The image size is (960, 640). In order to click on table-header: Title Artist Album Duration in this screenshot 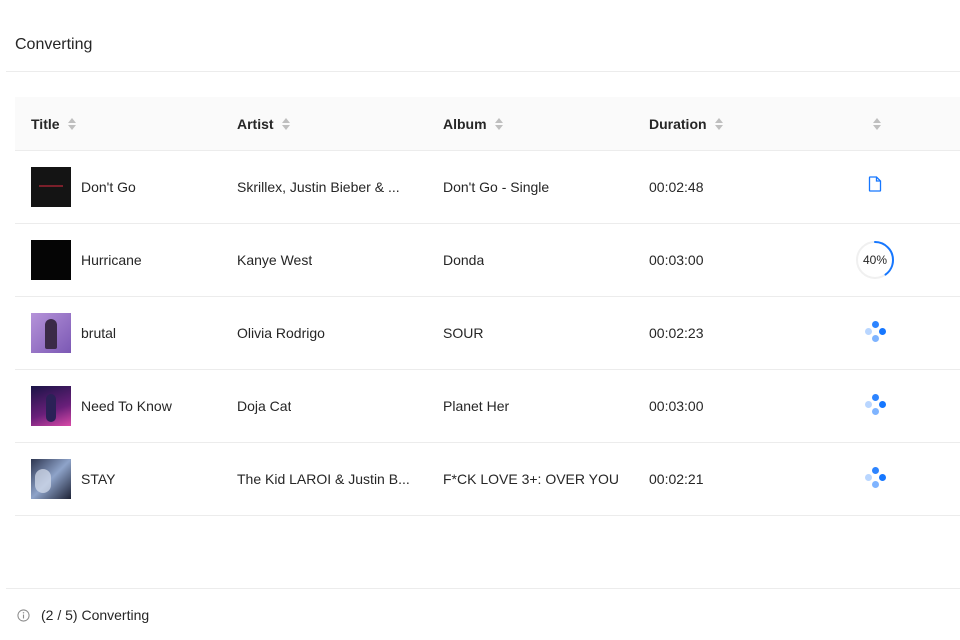, I will do `click(487, 124)`.